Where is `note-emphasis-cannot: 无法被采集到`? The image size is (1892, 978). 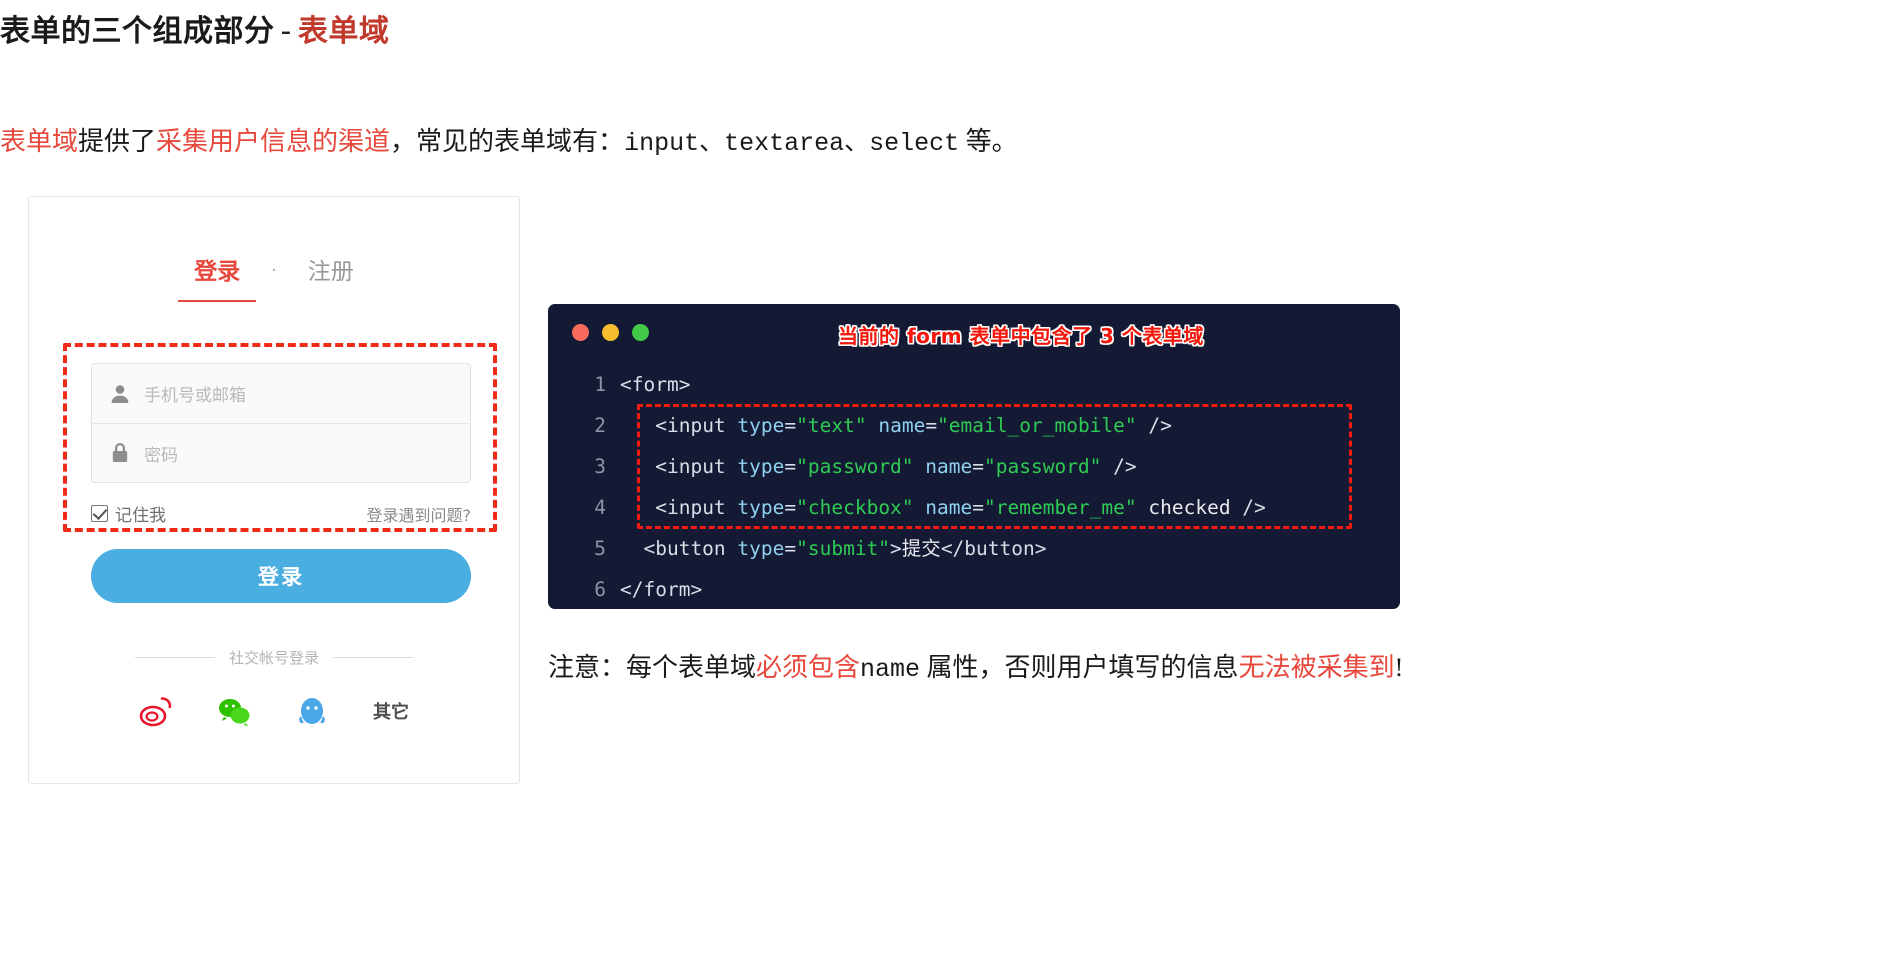 note-emphasis-cannot: 无法被采集到 is located at coordinates (1316, 667).